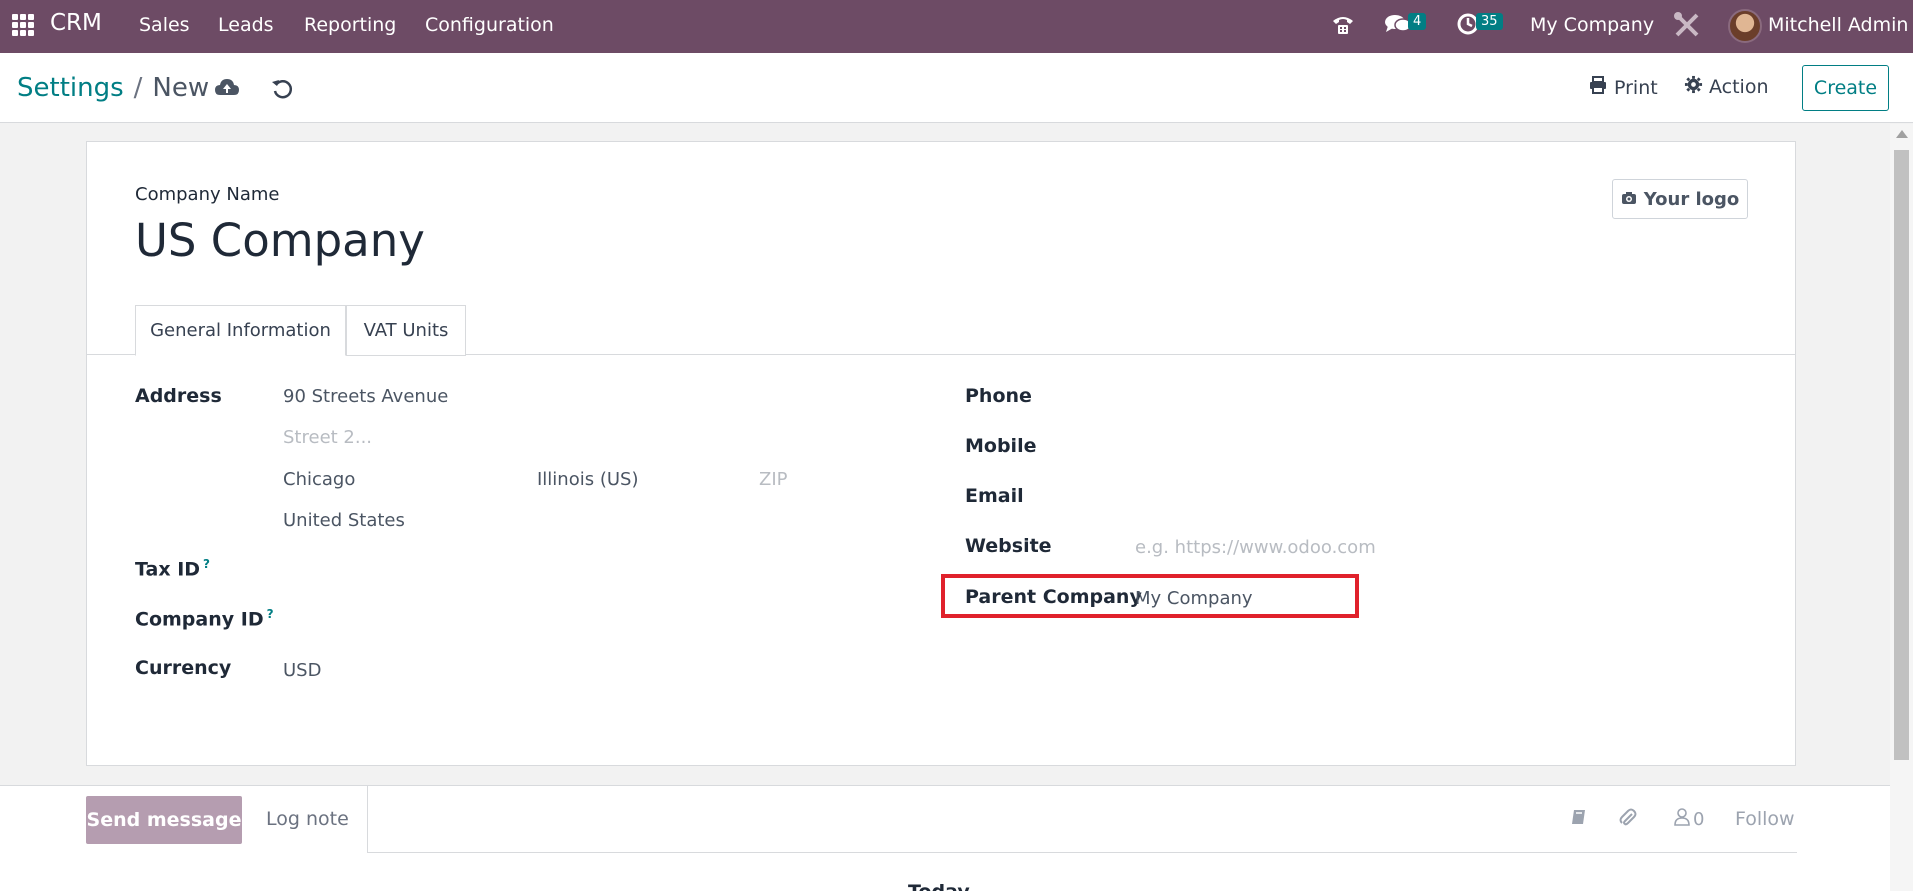 This screenshot has height=891, width=1913. Describe the element at coordinates (1255, 547) in the screenshot. I see `website-field: e.g. https://www.odoo.com` at that location.